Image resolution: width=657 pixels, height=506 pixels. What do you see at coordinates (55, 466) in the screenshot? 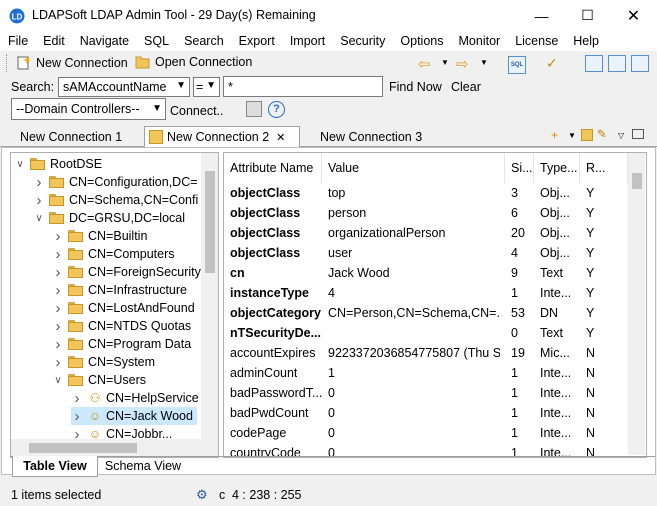
I see `tab-table-view: Table View` at bounding box center [55, 466].